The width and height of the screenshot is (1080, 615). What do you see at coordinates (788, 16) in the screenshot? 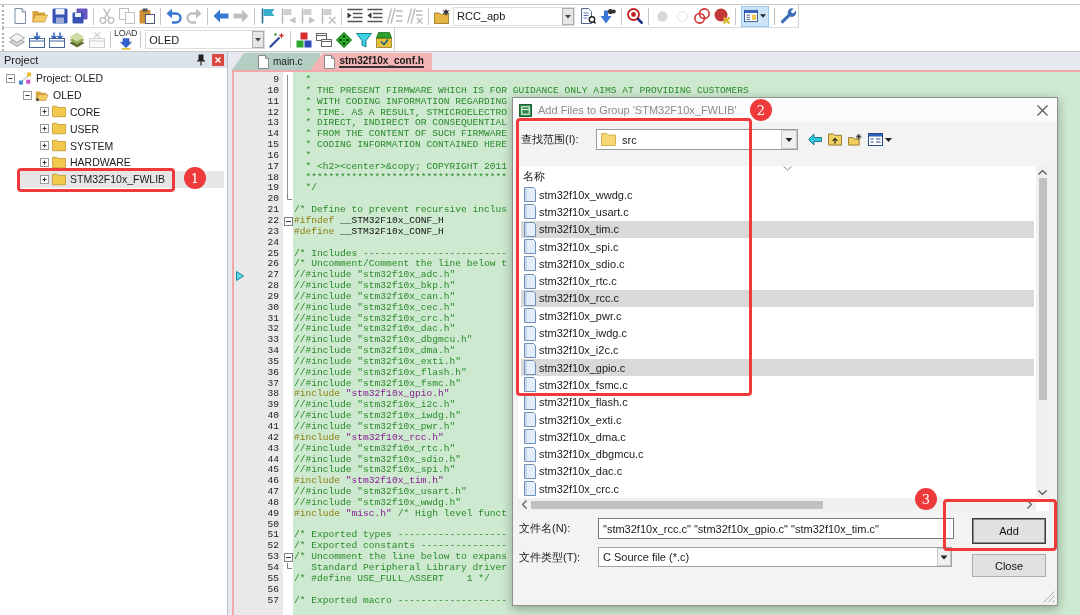
I see `wrench-icon` at bounding box center [788, 16].